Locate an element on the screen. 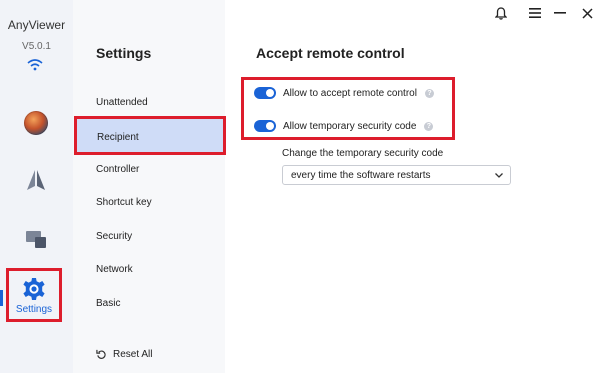 This screenshot has height=373, width=600. minimize-button is located at coordinates (560, 13).